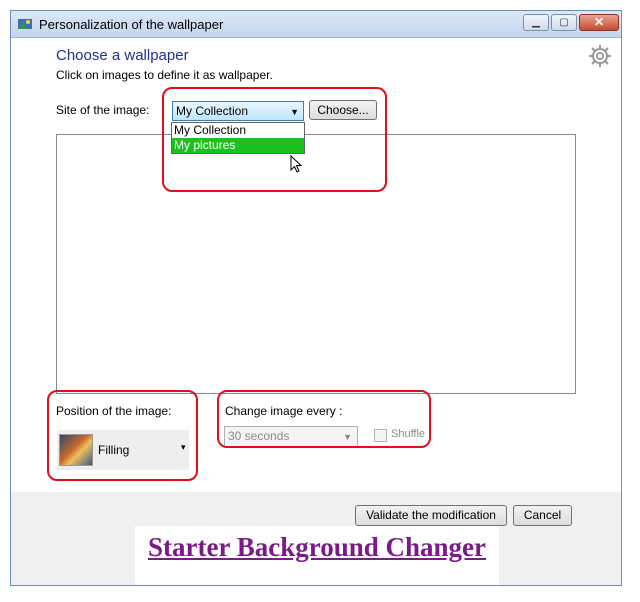 This screenshot has width=640, height=602. I want to click on site-dropdown-list: My Collection My pictures, so click(238, 138).